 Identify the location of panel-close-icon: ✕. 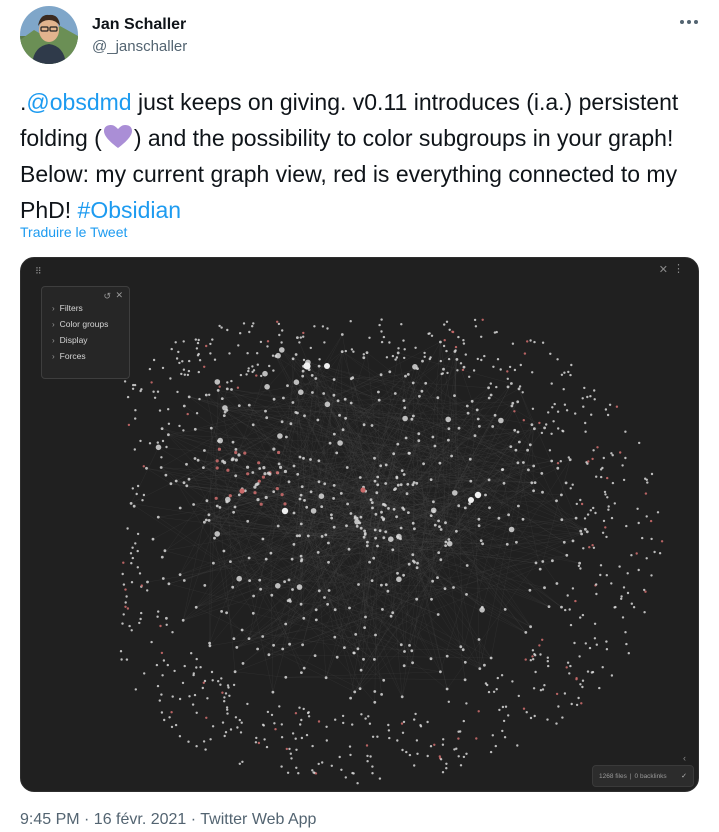
(119, 295).